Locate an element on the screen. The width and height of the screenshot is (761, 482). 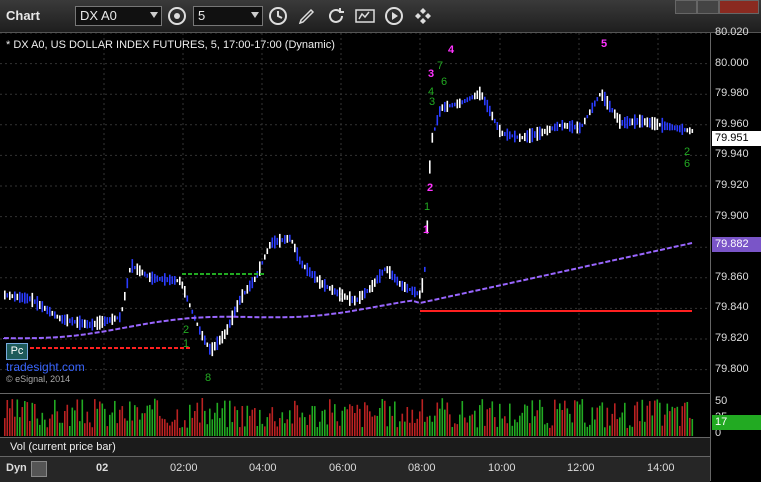
clock-icon is located at coordinates (278, 16).